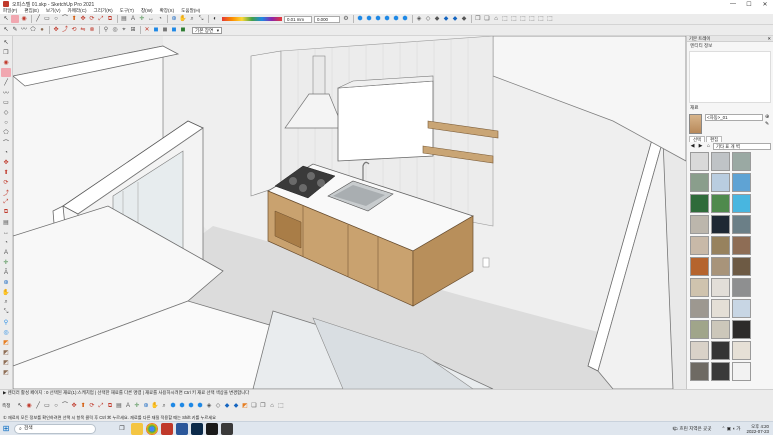 The image size is (773, 435). I want to click on layer-tag-icon: ◼, so click(174, 30).